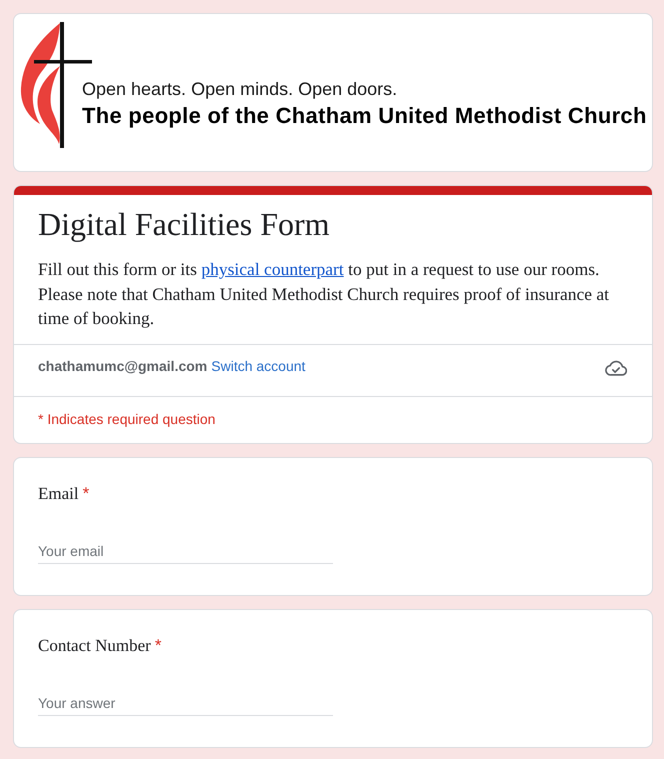  Describe the element at coordinates (123, 366) in the screenshot. I see `account-email: chathamumc@gmail.com` at that location.